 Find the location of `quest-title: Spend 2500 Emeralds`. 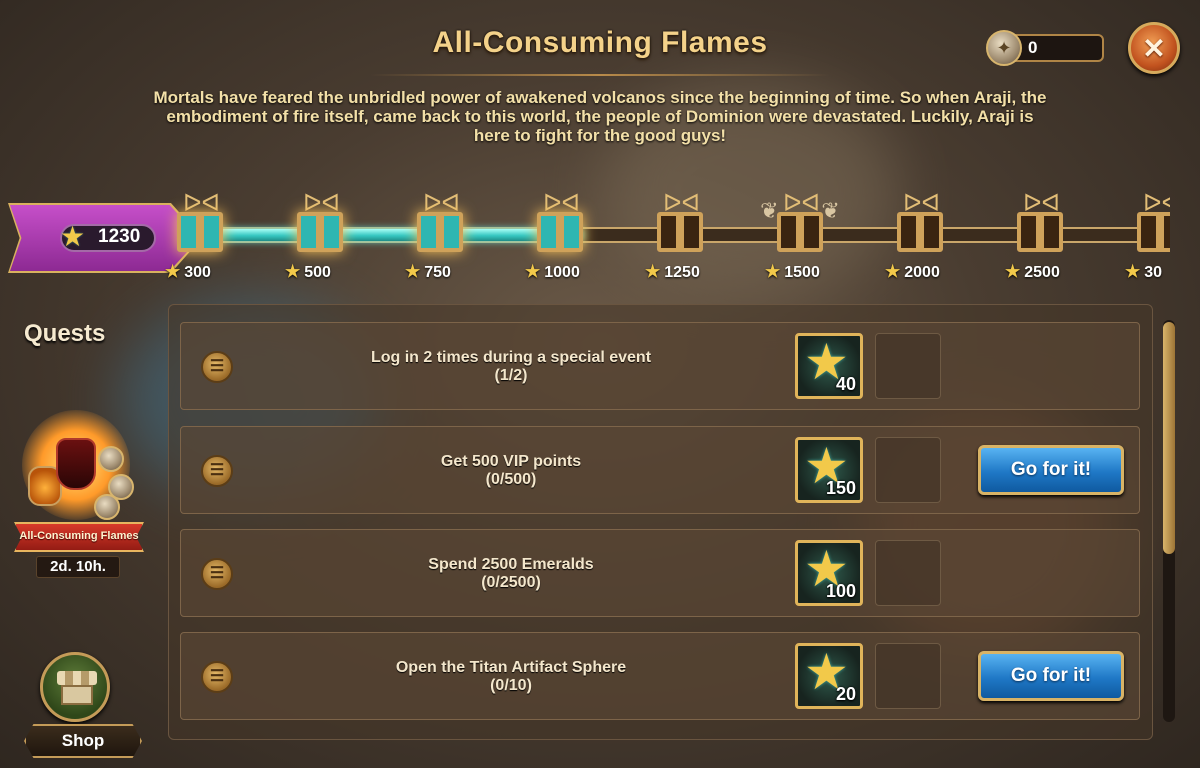

quest-title: Spend 2500 Emeralds is located at coordinates (511, 564).